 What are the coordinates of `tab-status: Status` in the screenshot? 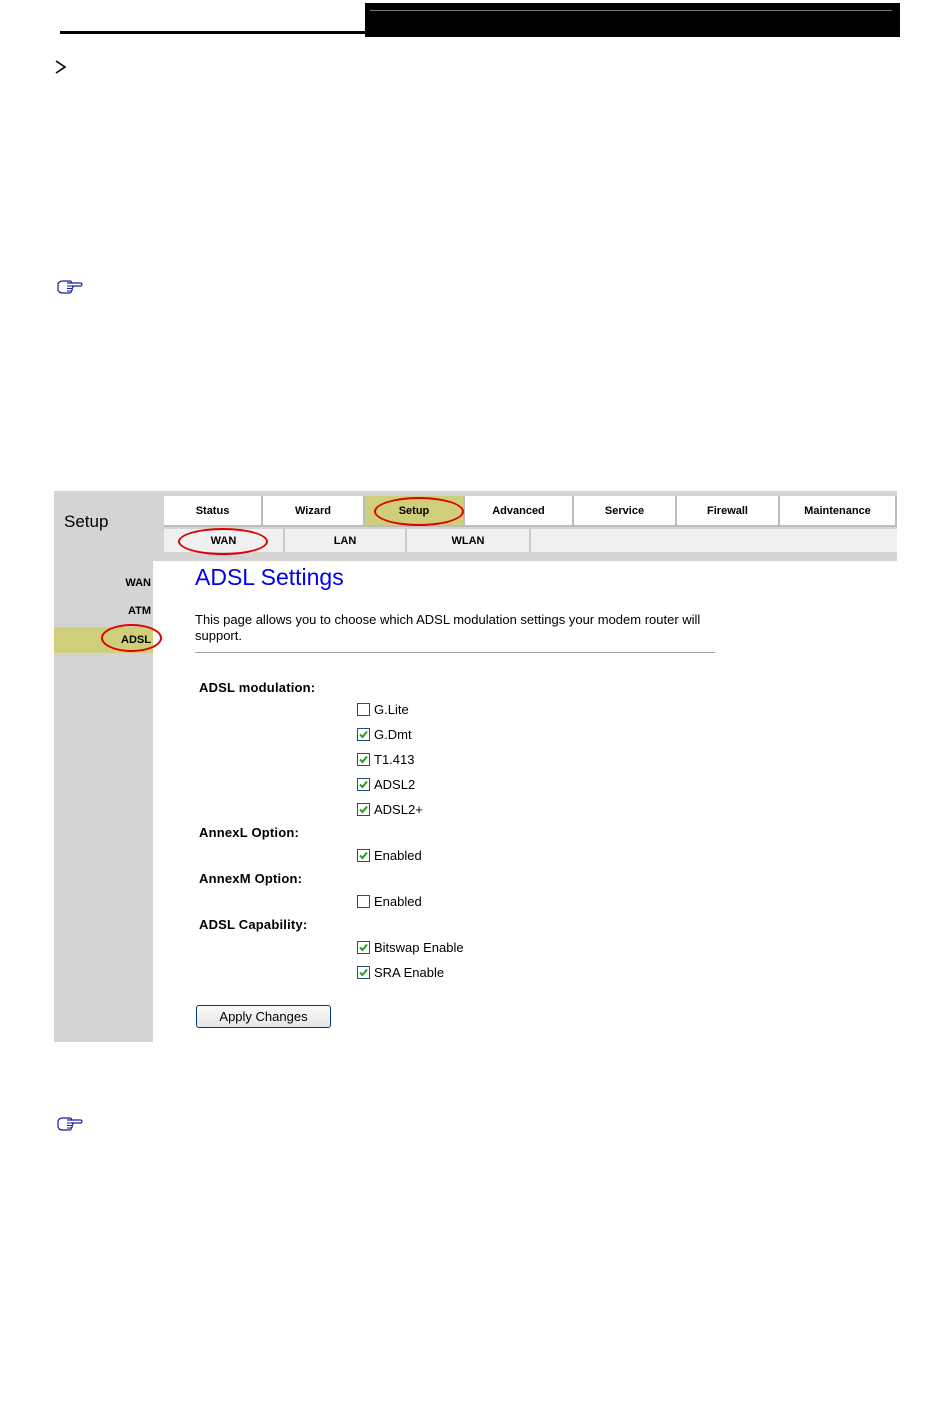 It's located at (213, 511).